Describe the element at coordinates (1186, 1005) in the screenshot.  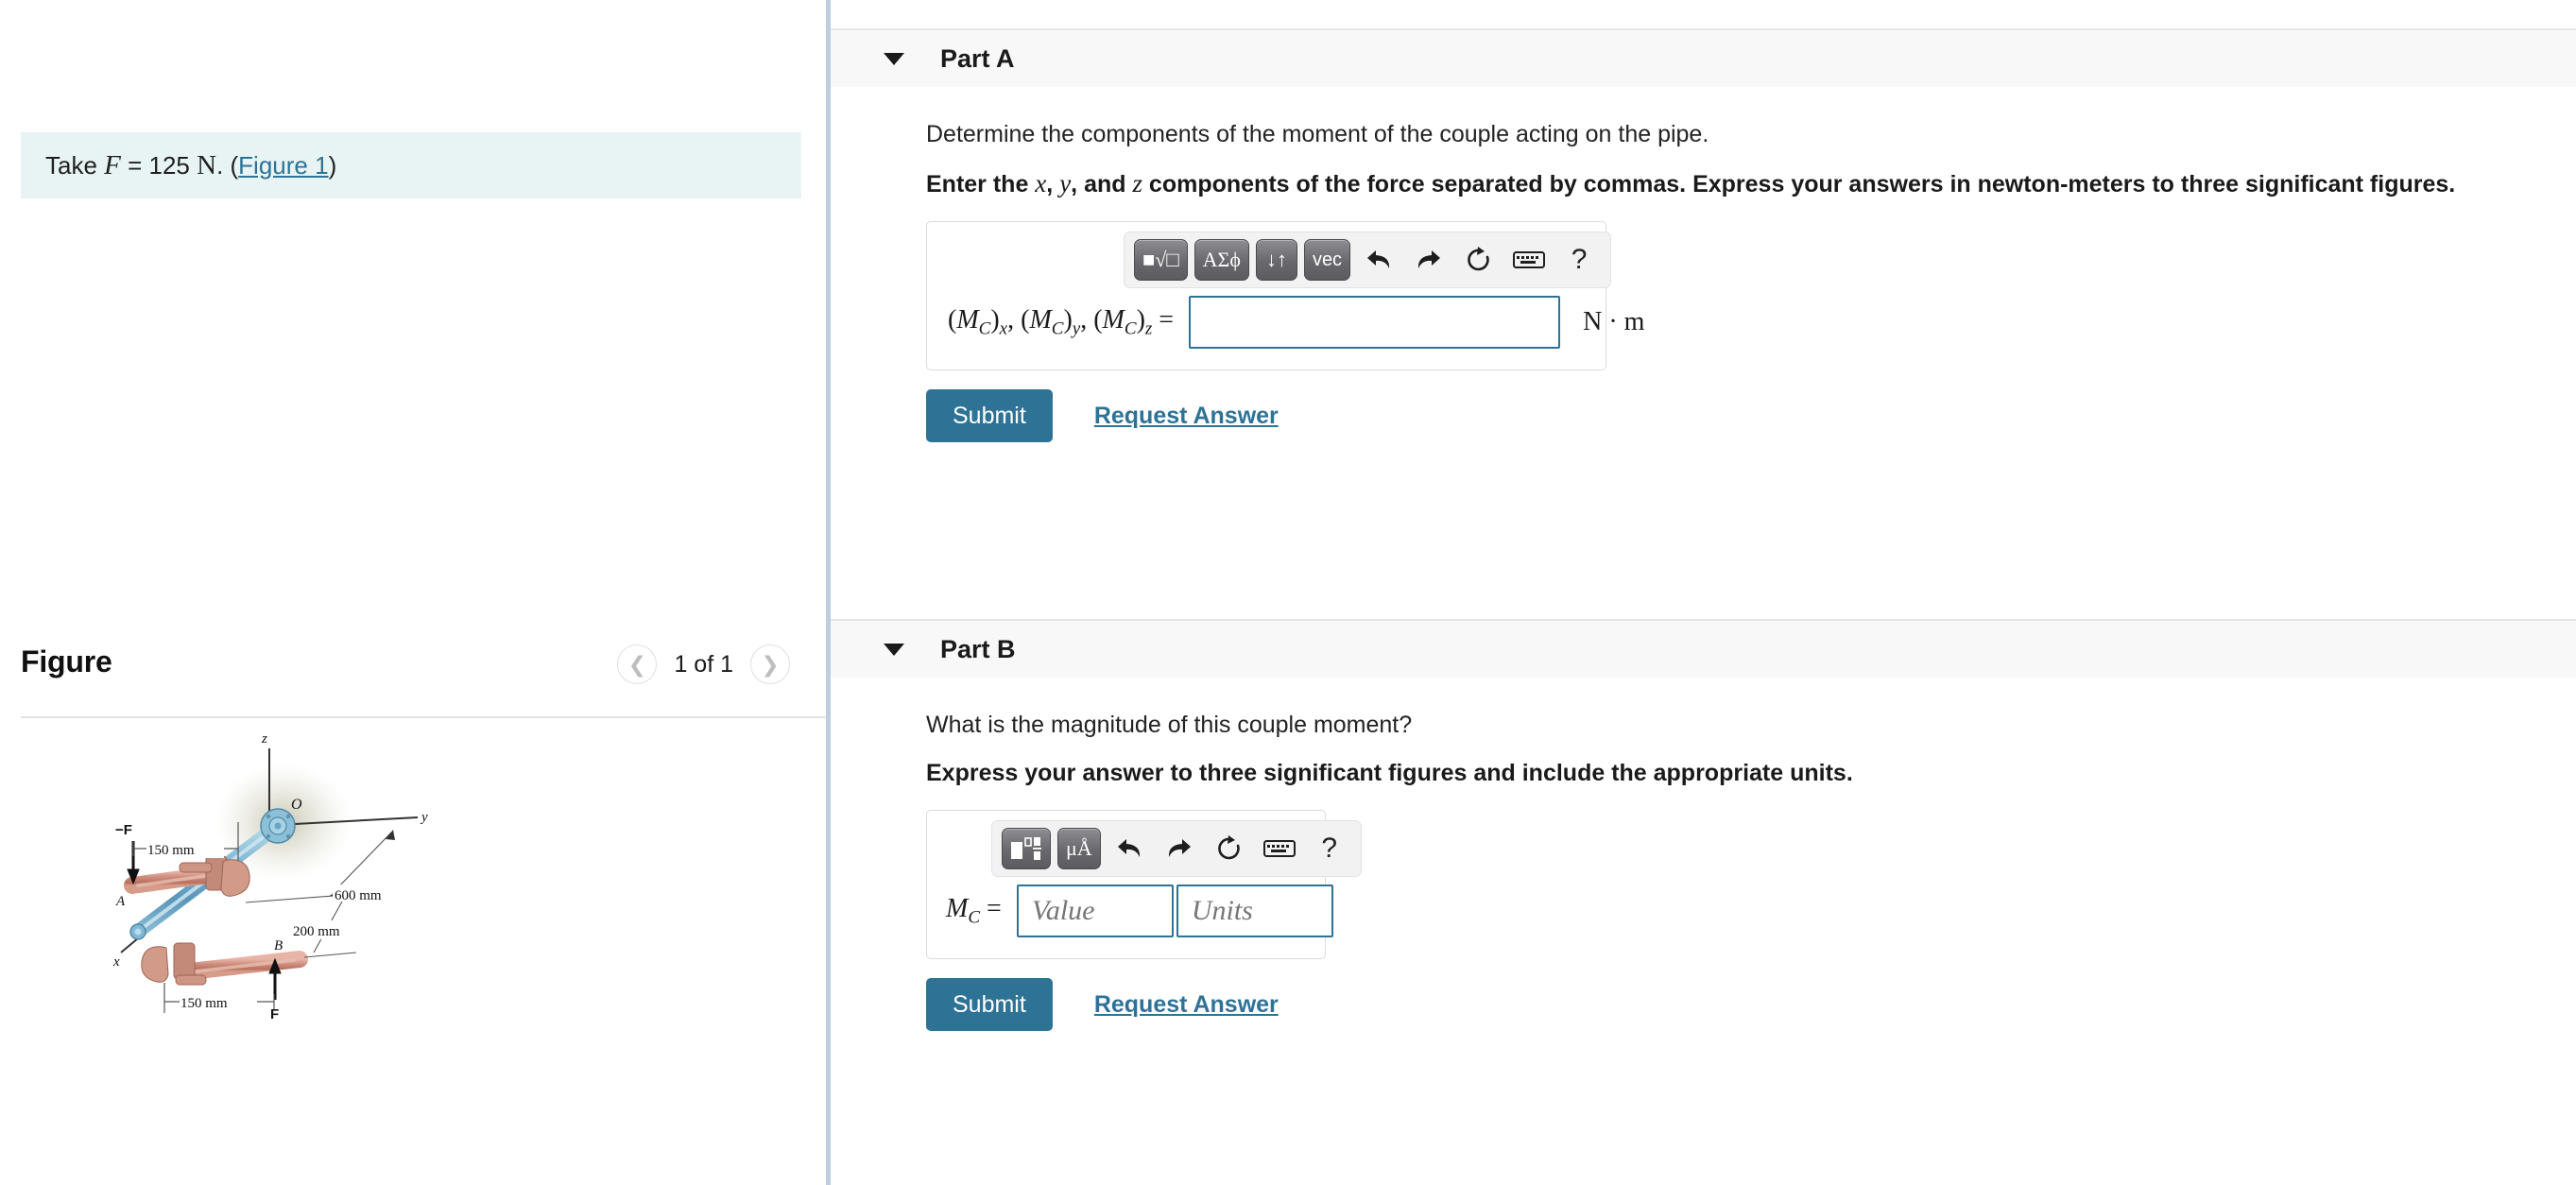
I see `part-b-request-answer-link: Request Answer` at that location.